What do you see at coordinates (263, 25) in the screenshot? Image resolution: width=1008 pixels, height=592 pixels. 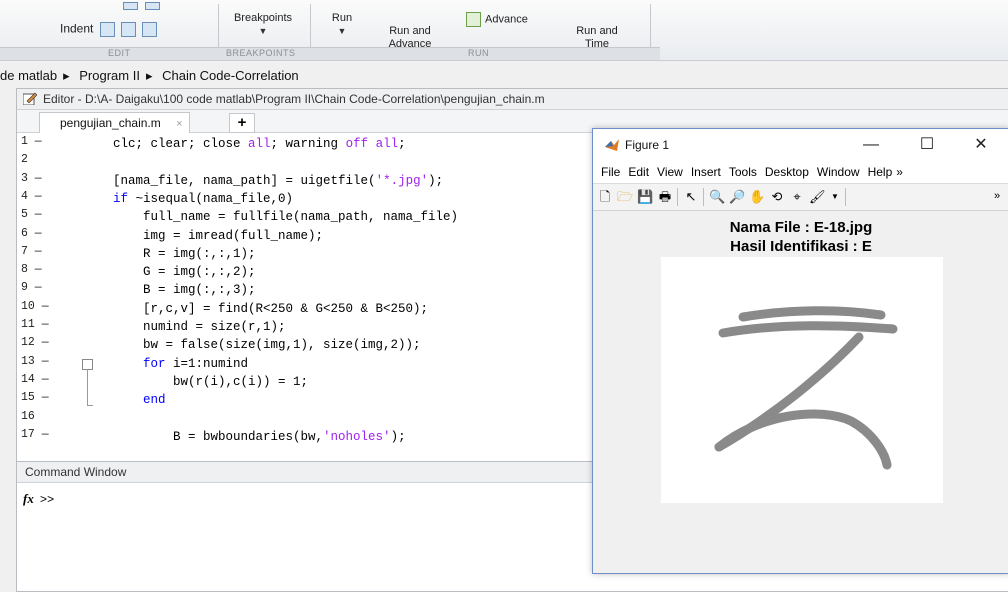 I see `breakpoints-button: Breakpoints ▼` at bounding box center [263, 25].